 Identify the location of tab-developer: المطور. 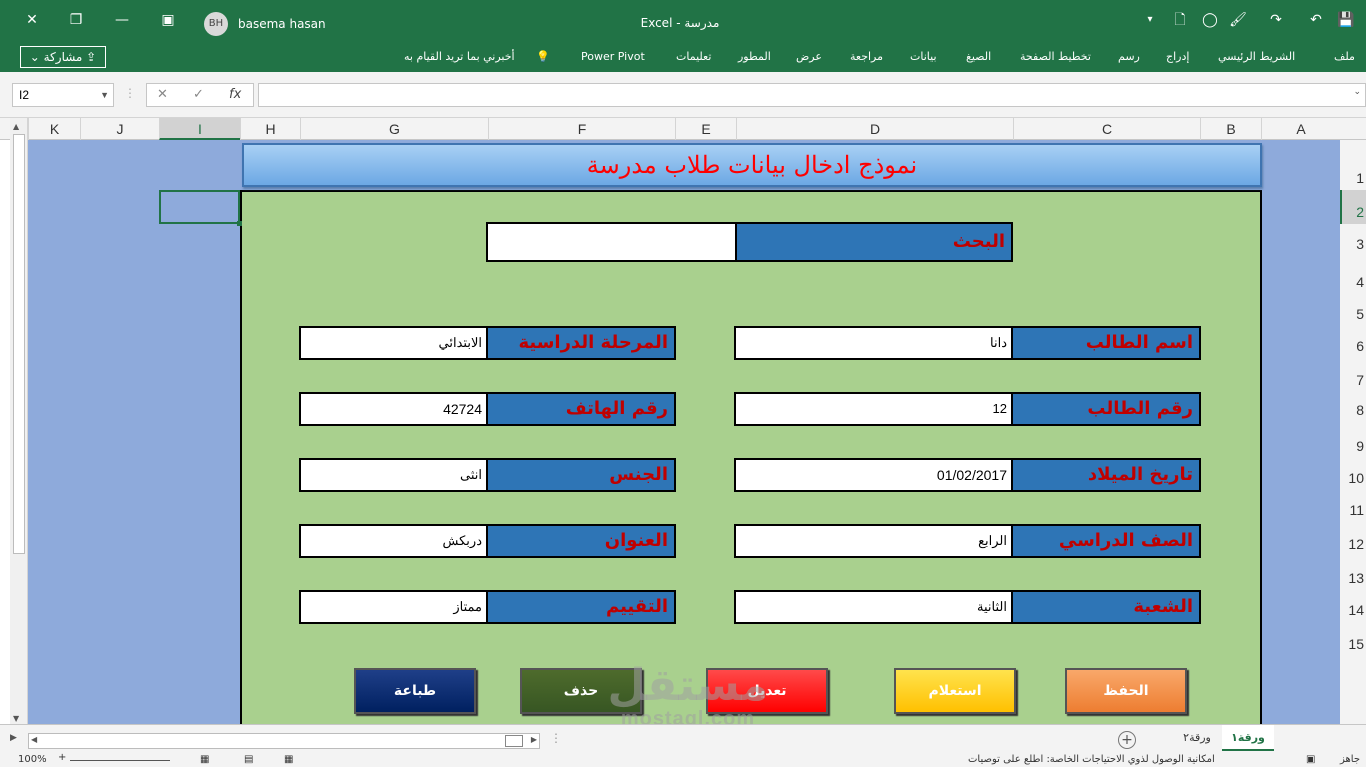
(754, 56).